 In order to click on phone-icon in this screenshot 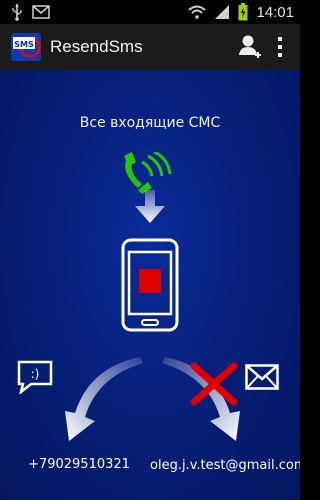, I will do `click(150, 285)`.